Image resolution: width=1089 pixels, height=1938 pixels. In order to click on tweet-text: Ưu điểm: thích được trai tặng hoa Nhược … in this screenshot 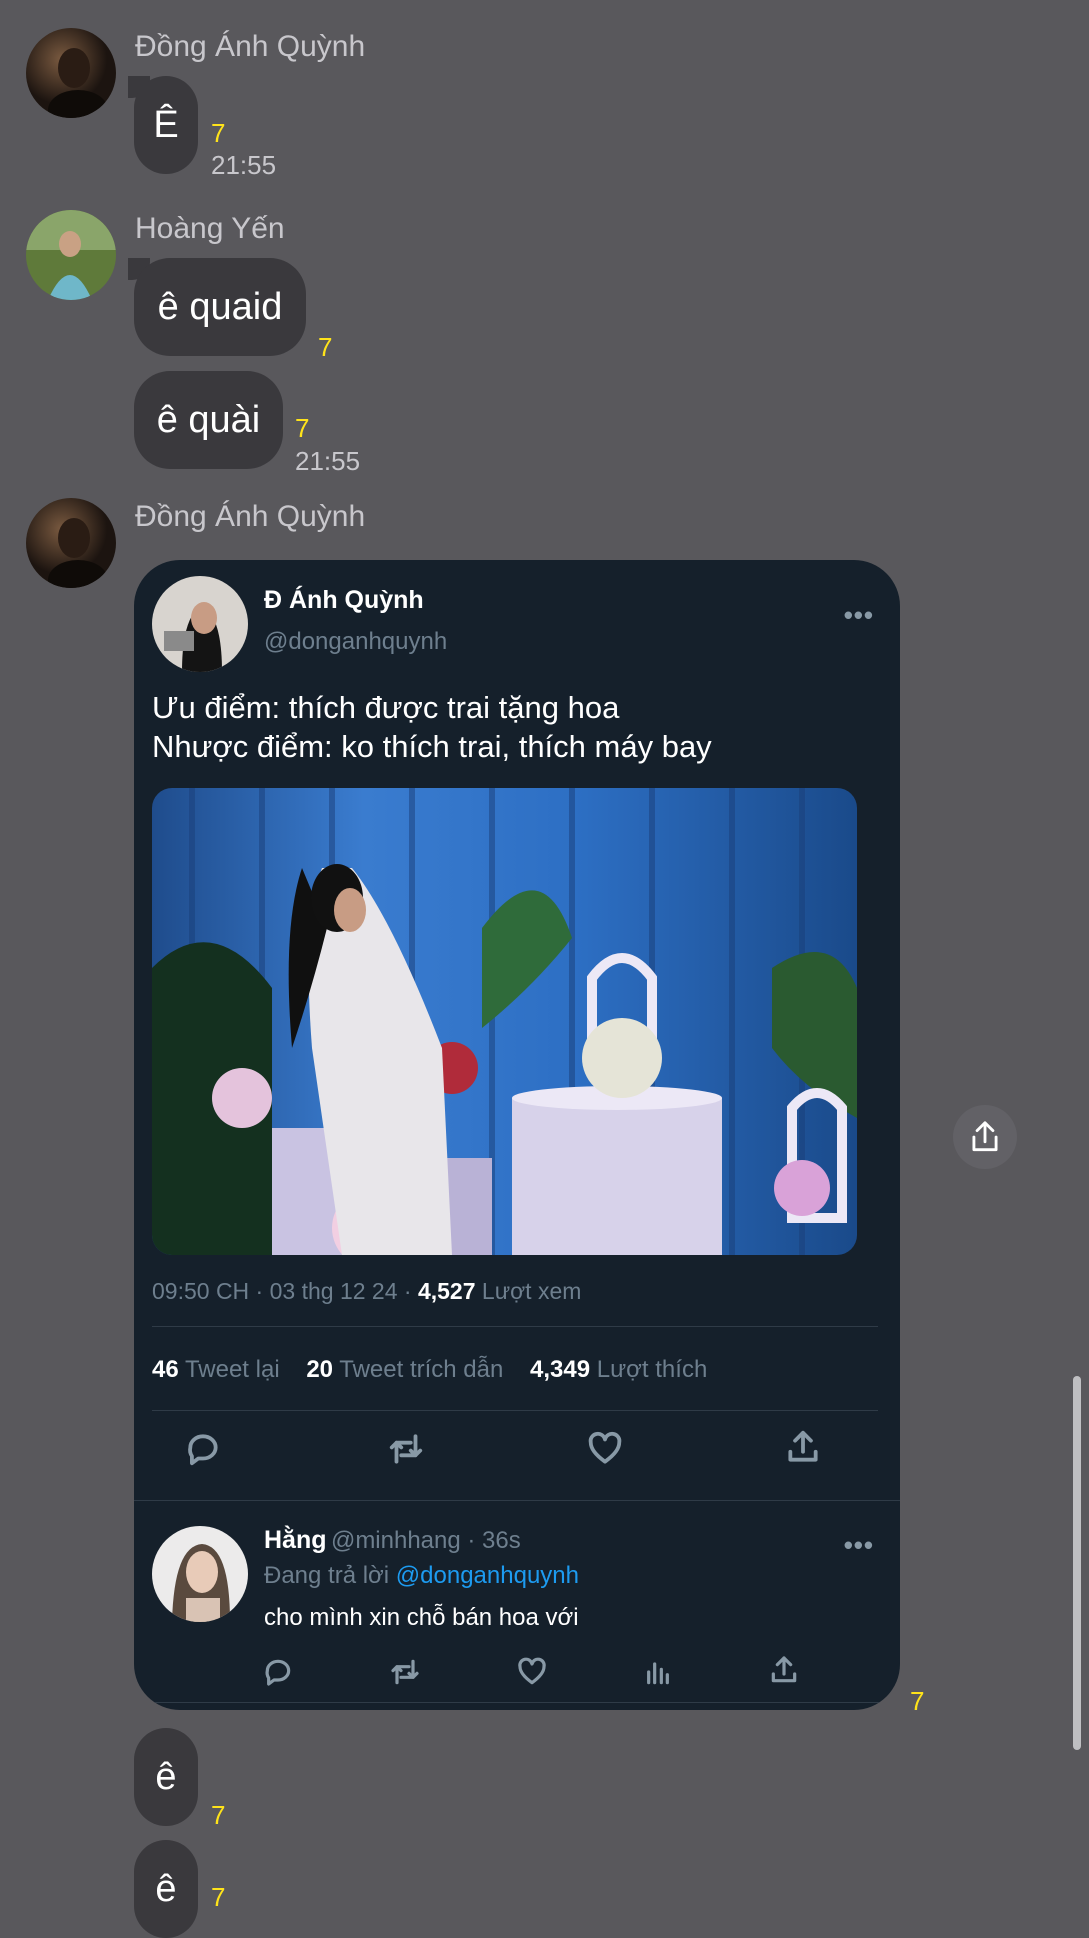, I will do `click(432, 727)`.